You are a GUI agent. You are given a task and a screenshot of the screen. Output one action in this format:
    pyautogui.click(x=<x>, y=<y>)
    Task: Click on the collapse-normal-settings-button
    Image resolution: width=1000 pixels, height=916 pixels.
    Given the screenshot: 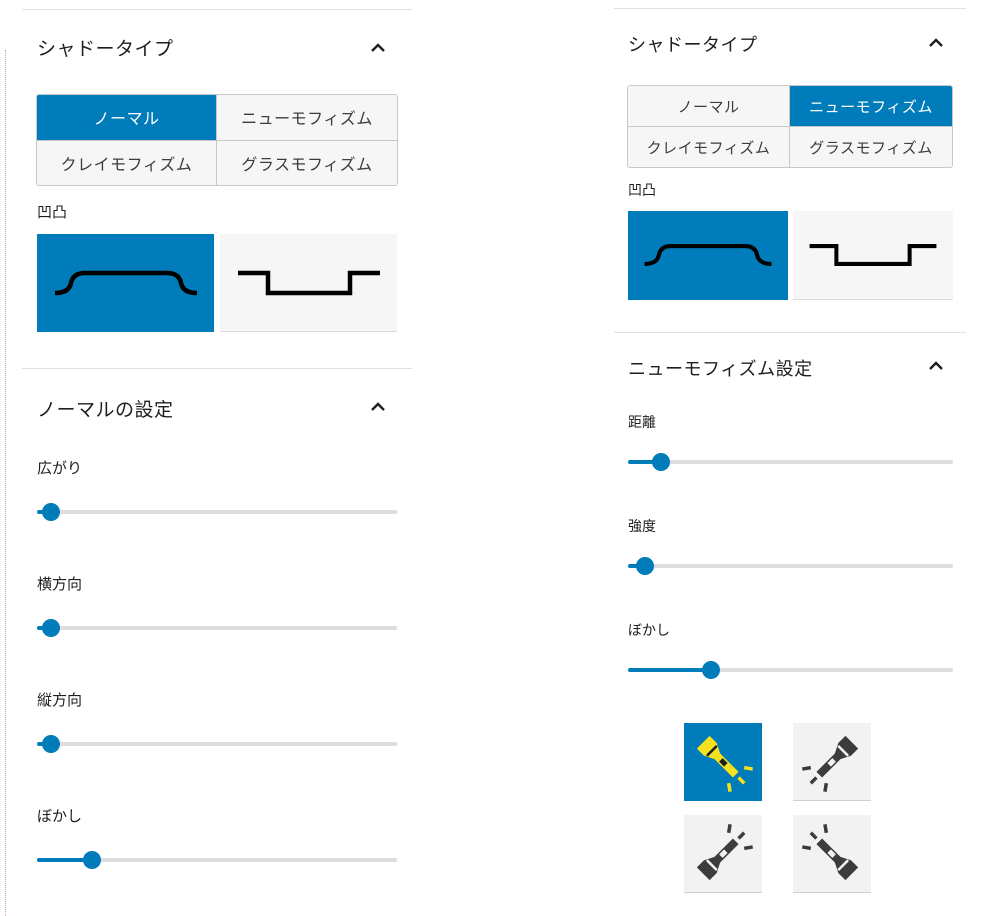 What is the action you would take?
    pyautogui.click(x=378, y=407)
    